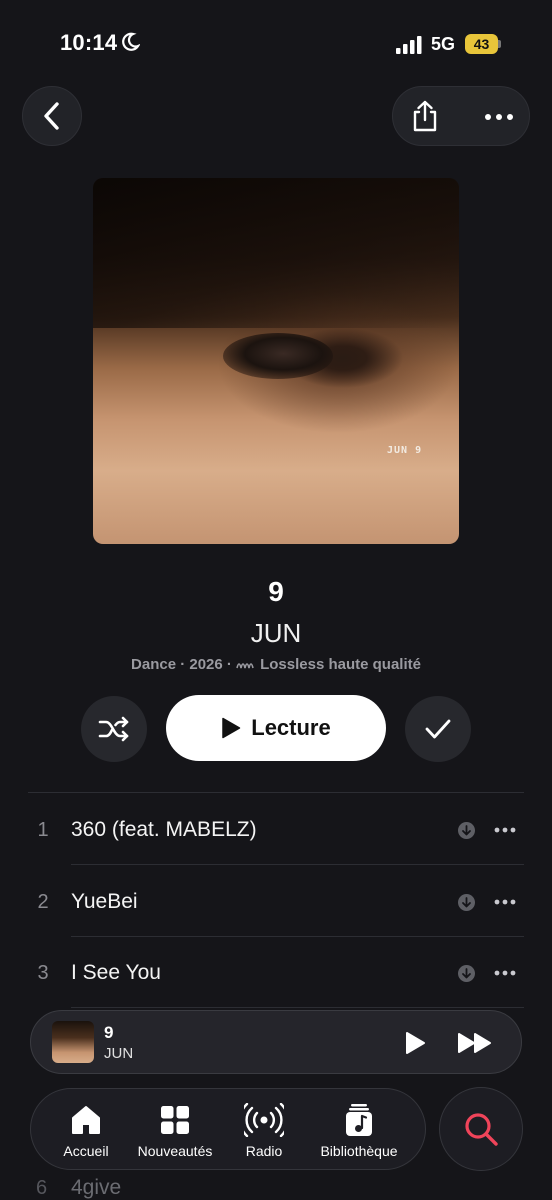 This screenshot has height=1200, width=552. What do you see at coordinates (245, 666) in the screenshot?
I see `lossless-icon` at bounding box center [245, 666].